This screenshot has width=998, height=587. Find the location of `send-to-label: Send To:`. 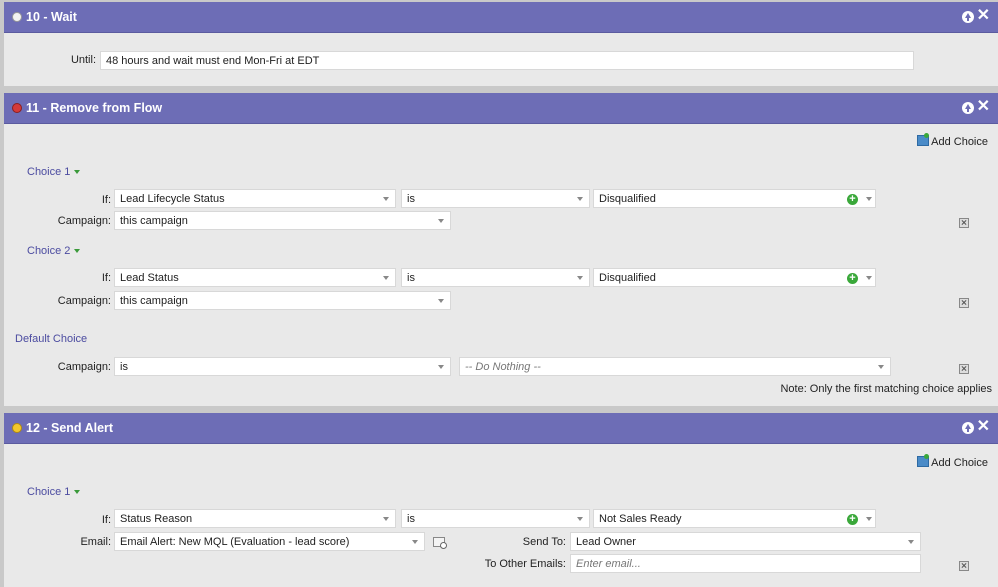

send-to-label: Send To: is located at coordinates (544, 542).